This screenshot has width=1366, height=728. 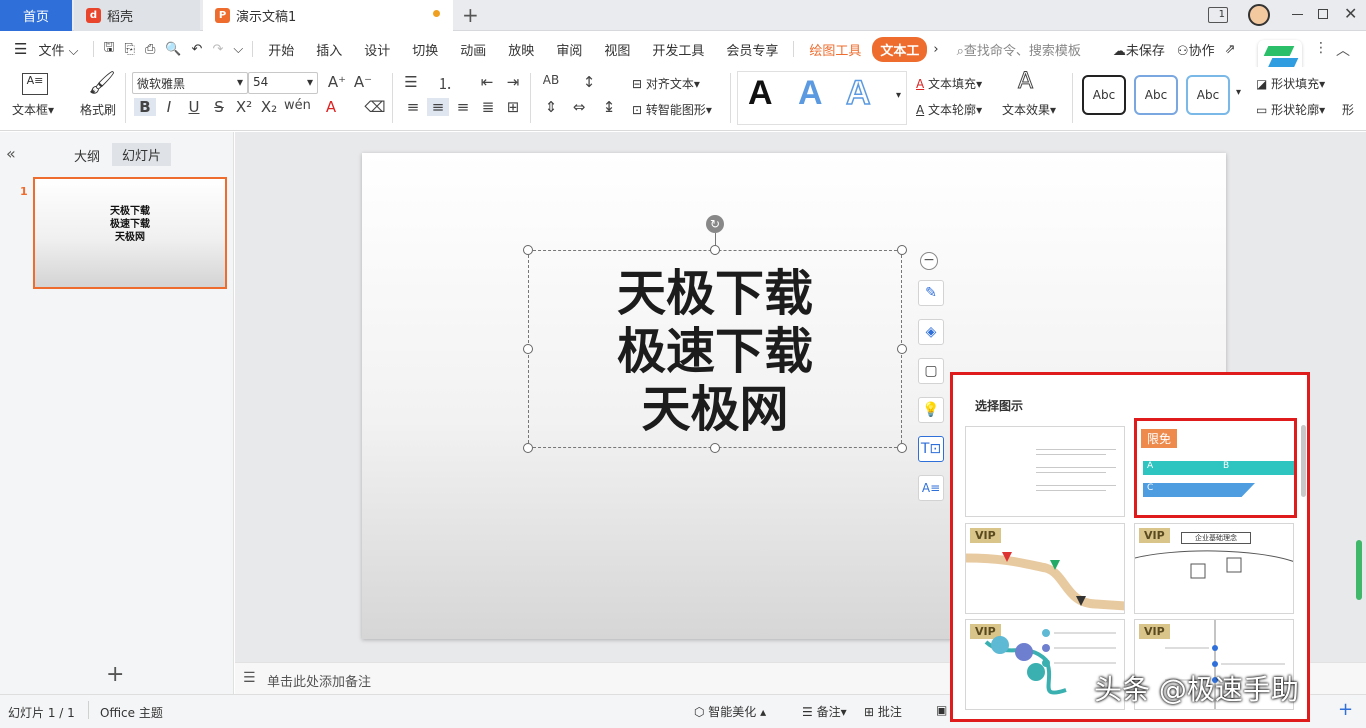 What do you see at coordinates (752, 49) in the screenshot?
I see `menu-item: 会员专享` at bounding box center [752, 49].